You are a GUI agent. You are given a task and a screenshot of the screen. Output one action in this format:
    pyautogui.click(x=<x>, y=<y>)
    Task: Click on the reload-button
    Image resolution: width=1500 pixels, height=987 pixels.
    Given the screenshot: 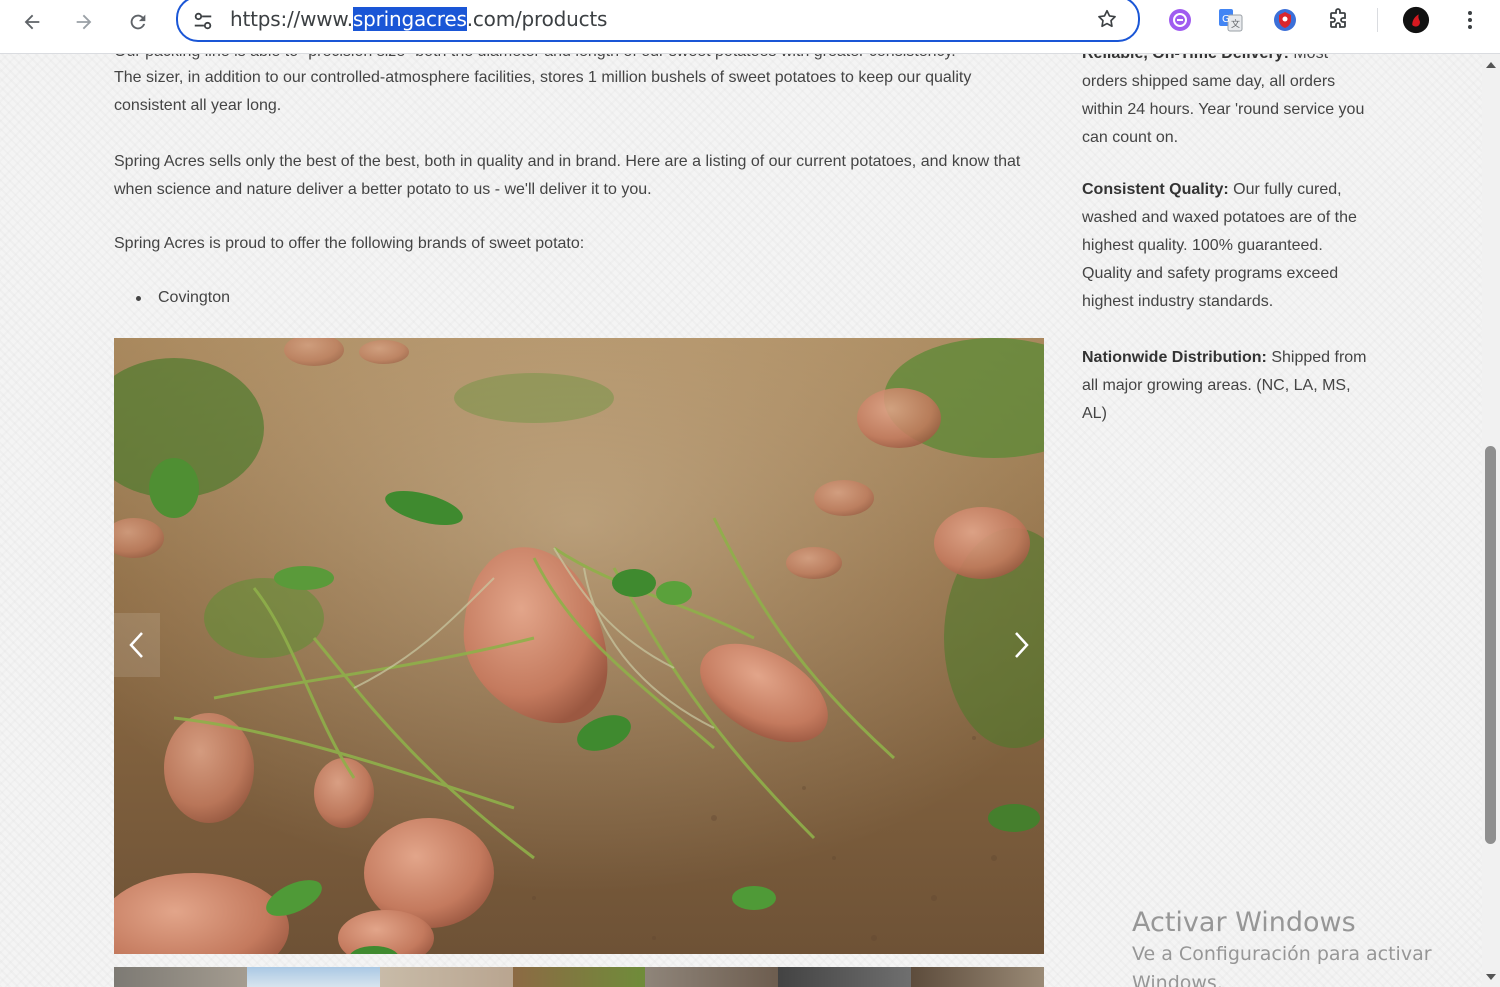 What is the action you would take?
    pyautogui.click(x=138, y=22)
    